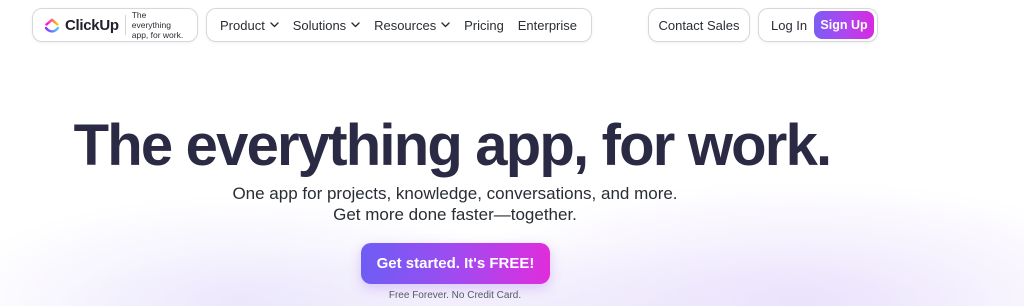  Describe the element at coordinates (699, 25) in the screenshot. I see `contact-sales-button: Contact Sales` at that location.